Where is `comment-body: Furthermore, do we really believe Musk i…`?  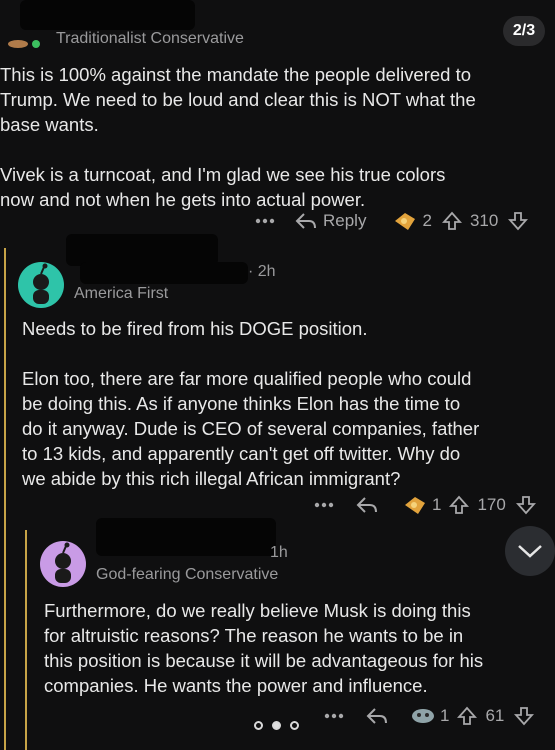 comment-body: Furthermore, do we really believe Musk i… is located at coordinates (264, 648).